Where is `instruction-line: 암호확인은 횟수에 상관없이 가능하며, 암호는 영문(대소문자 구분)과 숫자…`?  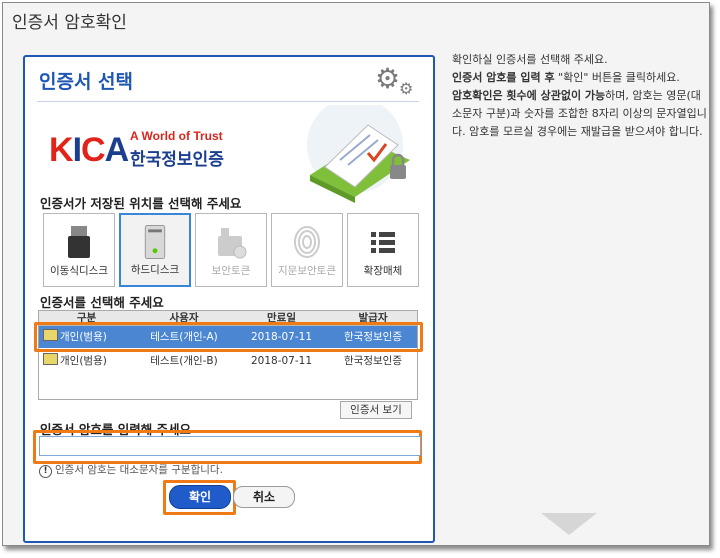
instruction-line: 암호확인은 횟수에 상관없이 가능하며, 암호는 영문(대소문자 구분)과 숫자… is located at coordinates (579, 113).